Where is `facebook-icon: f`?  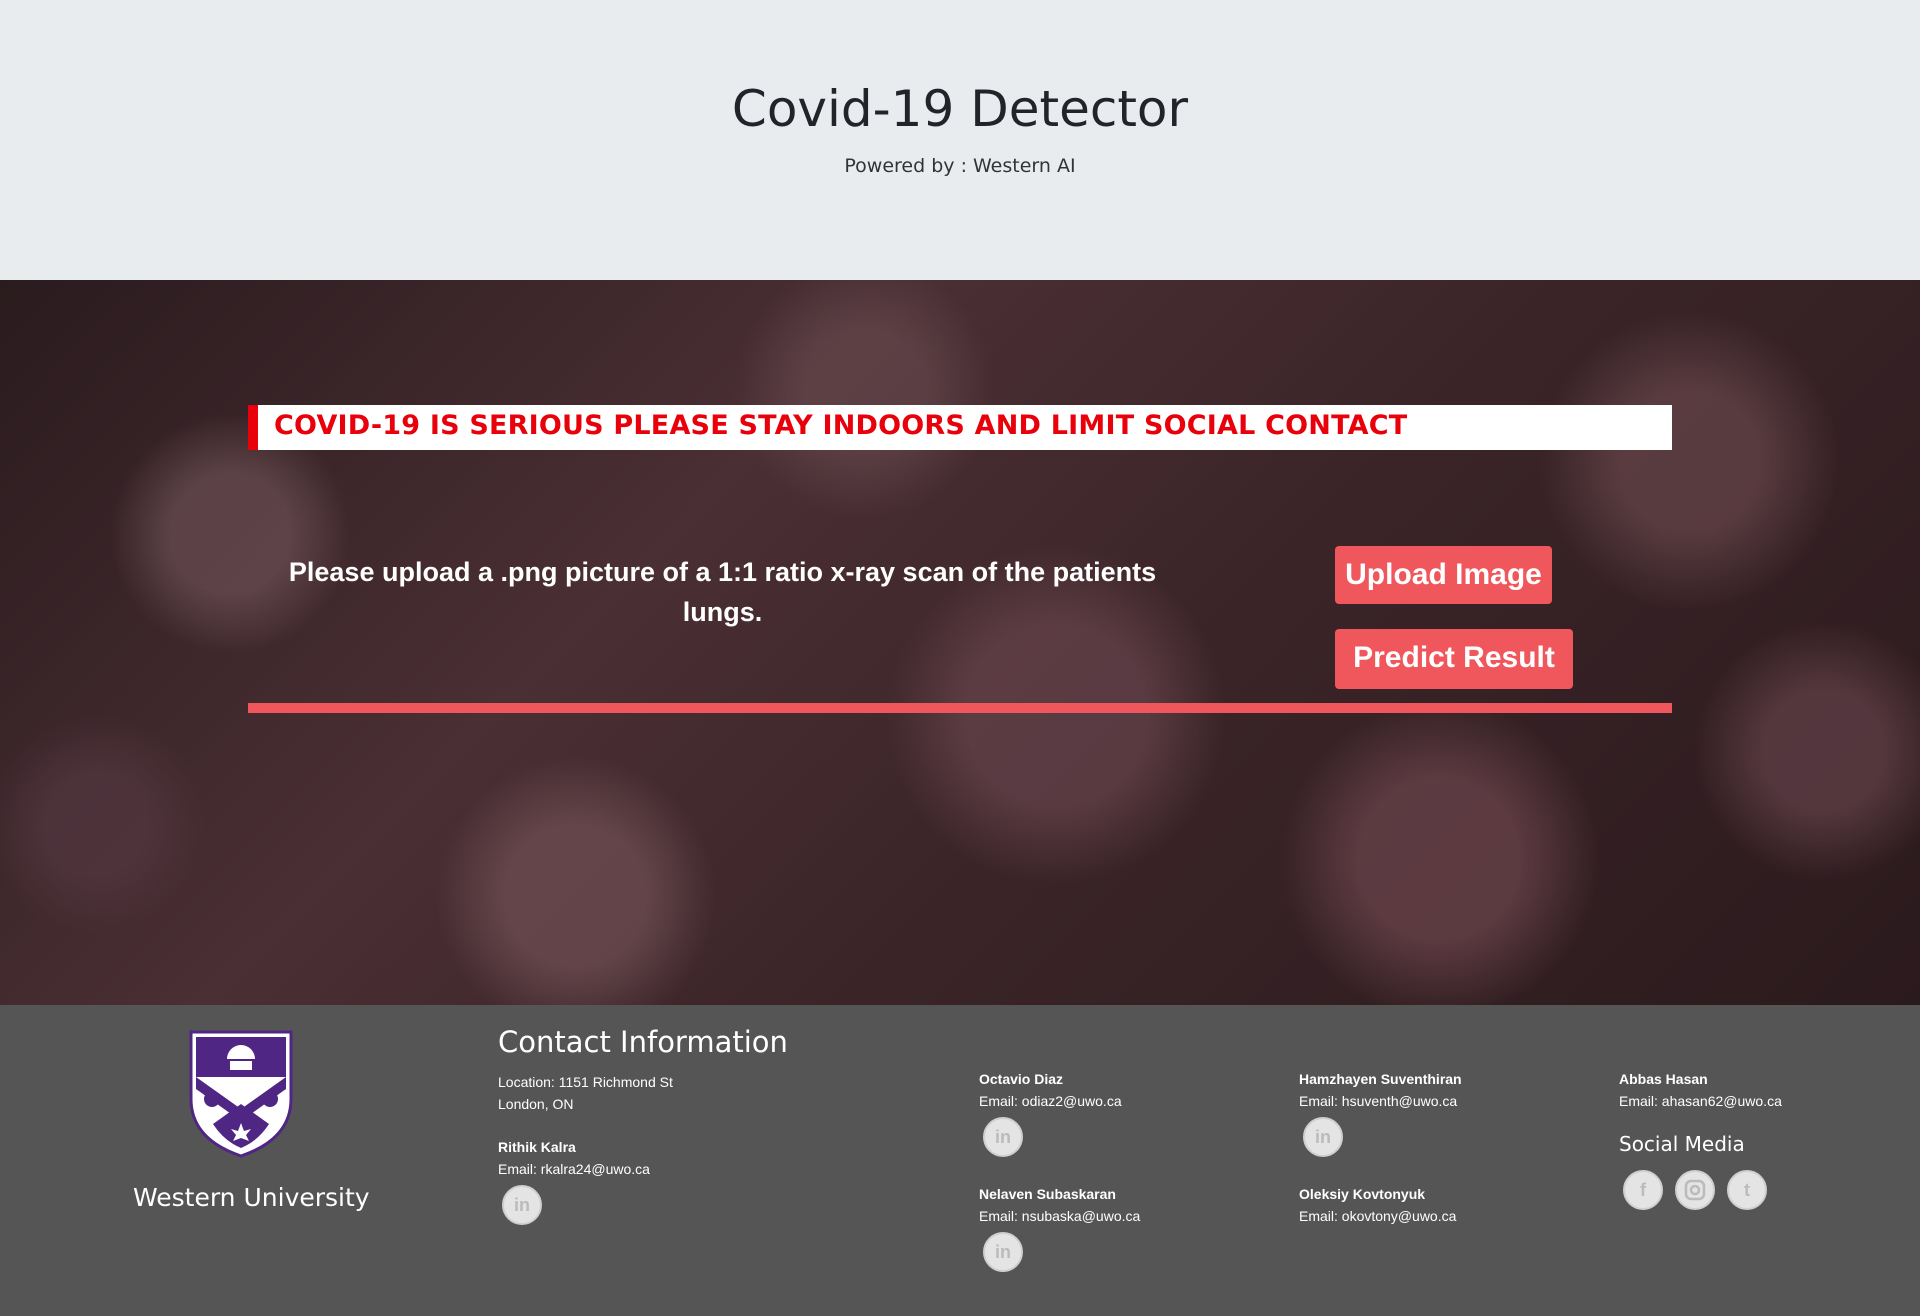
facebook-icon: f is located at coordinates (1643, 1190).